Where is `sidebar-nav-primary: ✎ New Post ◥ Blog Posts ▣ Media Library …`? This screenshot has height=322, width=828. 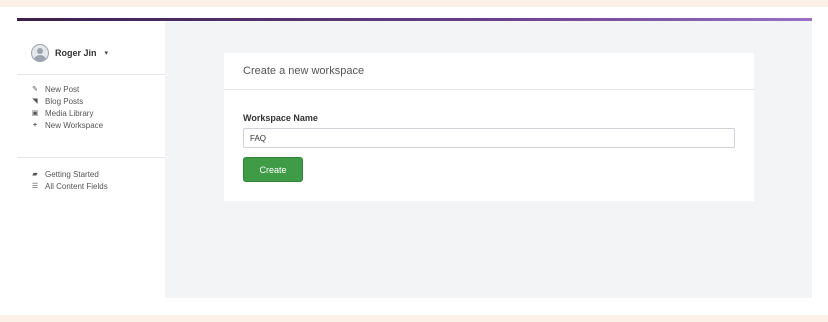
sidebar-nav-primary: ✎ New Post ◥ Blog Posts ▣ Media Library … is located at coordinates (67, 108).